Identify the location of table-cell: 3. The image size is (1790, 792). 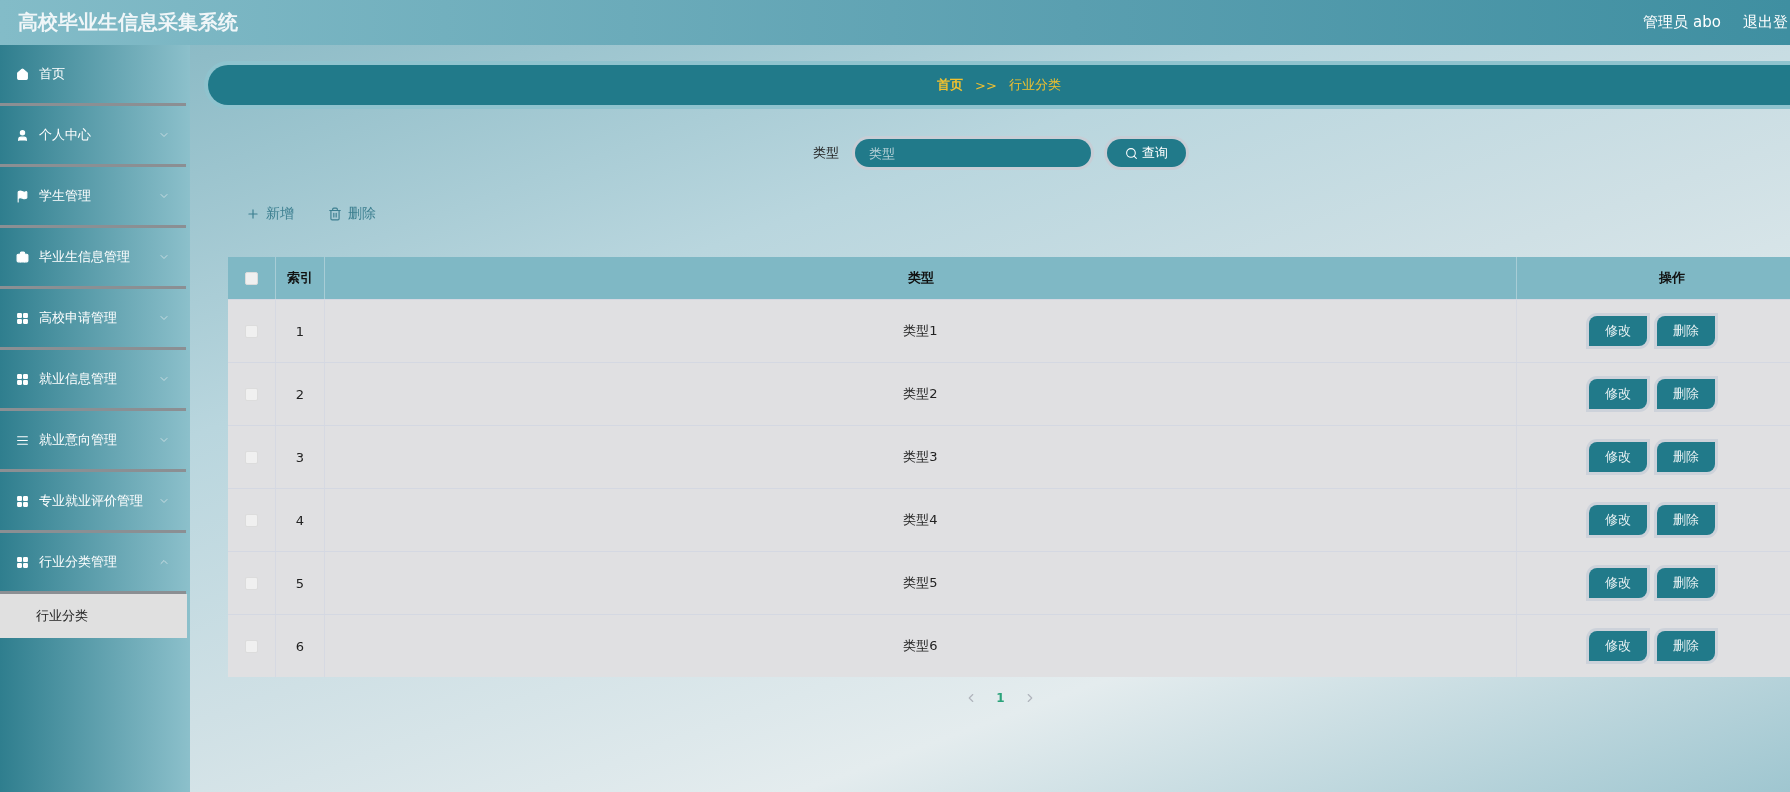
(300, 457).